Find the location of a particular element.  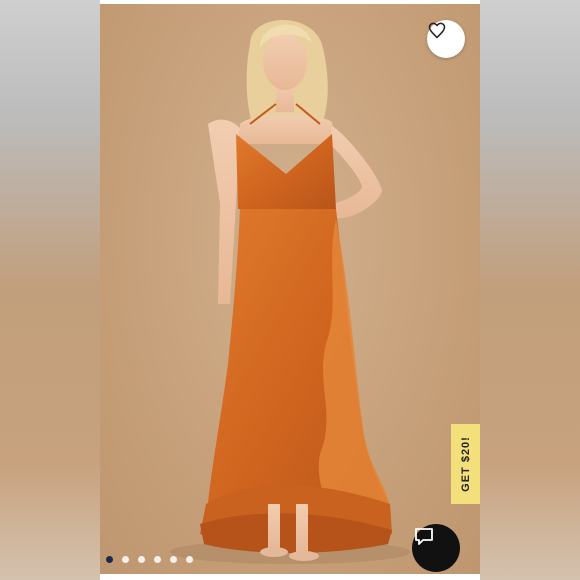

promo-tab: GET $20! is located at coordinates (465, 464).